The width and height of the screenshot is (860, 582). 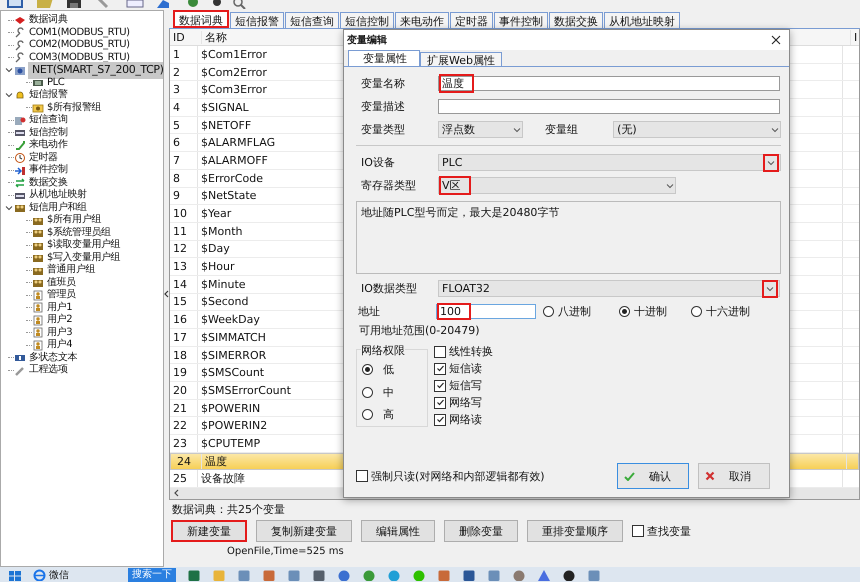 What do you see at coordinates (48, 20) in the screenshot?
I see `tree-item: 数据词典` at bounding box center [48, 20].